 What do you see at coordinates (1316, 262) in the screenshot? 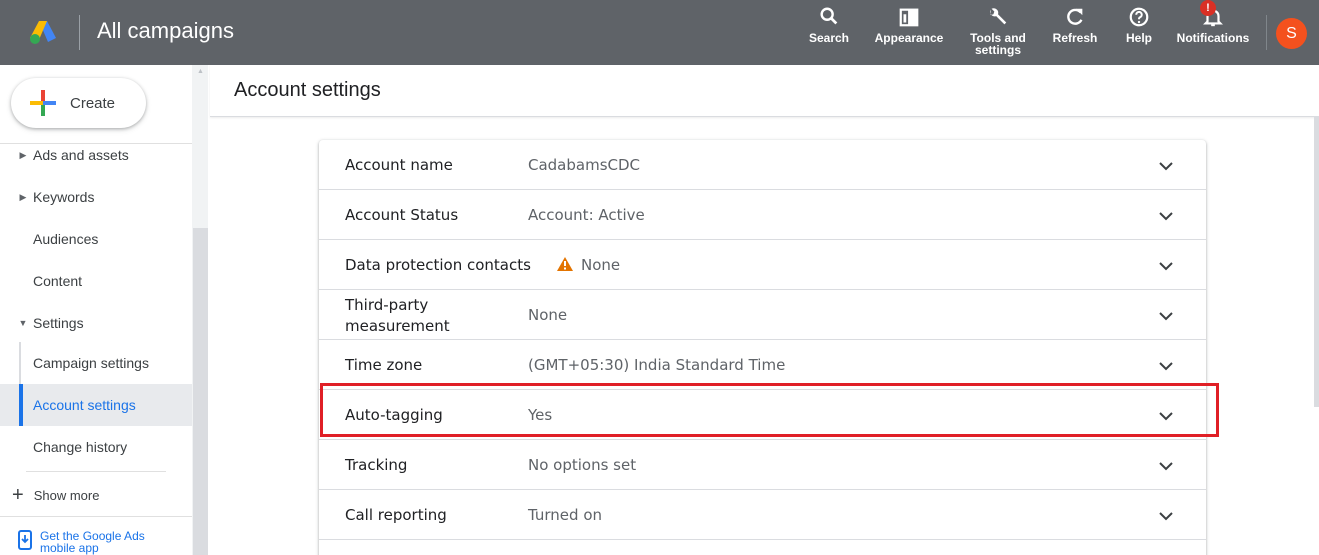
I see `main-scrollbar-thumb` at bounding box center [1316, 262].